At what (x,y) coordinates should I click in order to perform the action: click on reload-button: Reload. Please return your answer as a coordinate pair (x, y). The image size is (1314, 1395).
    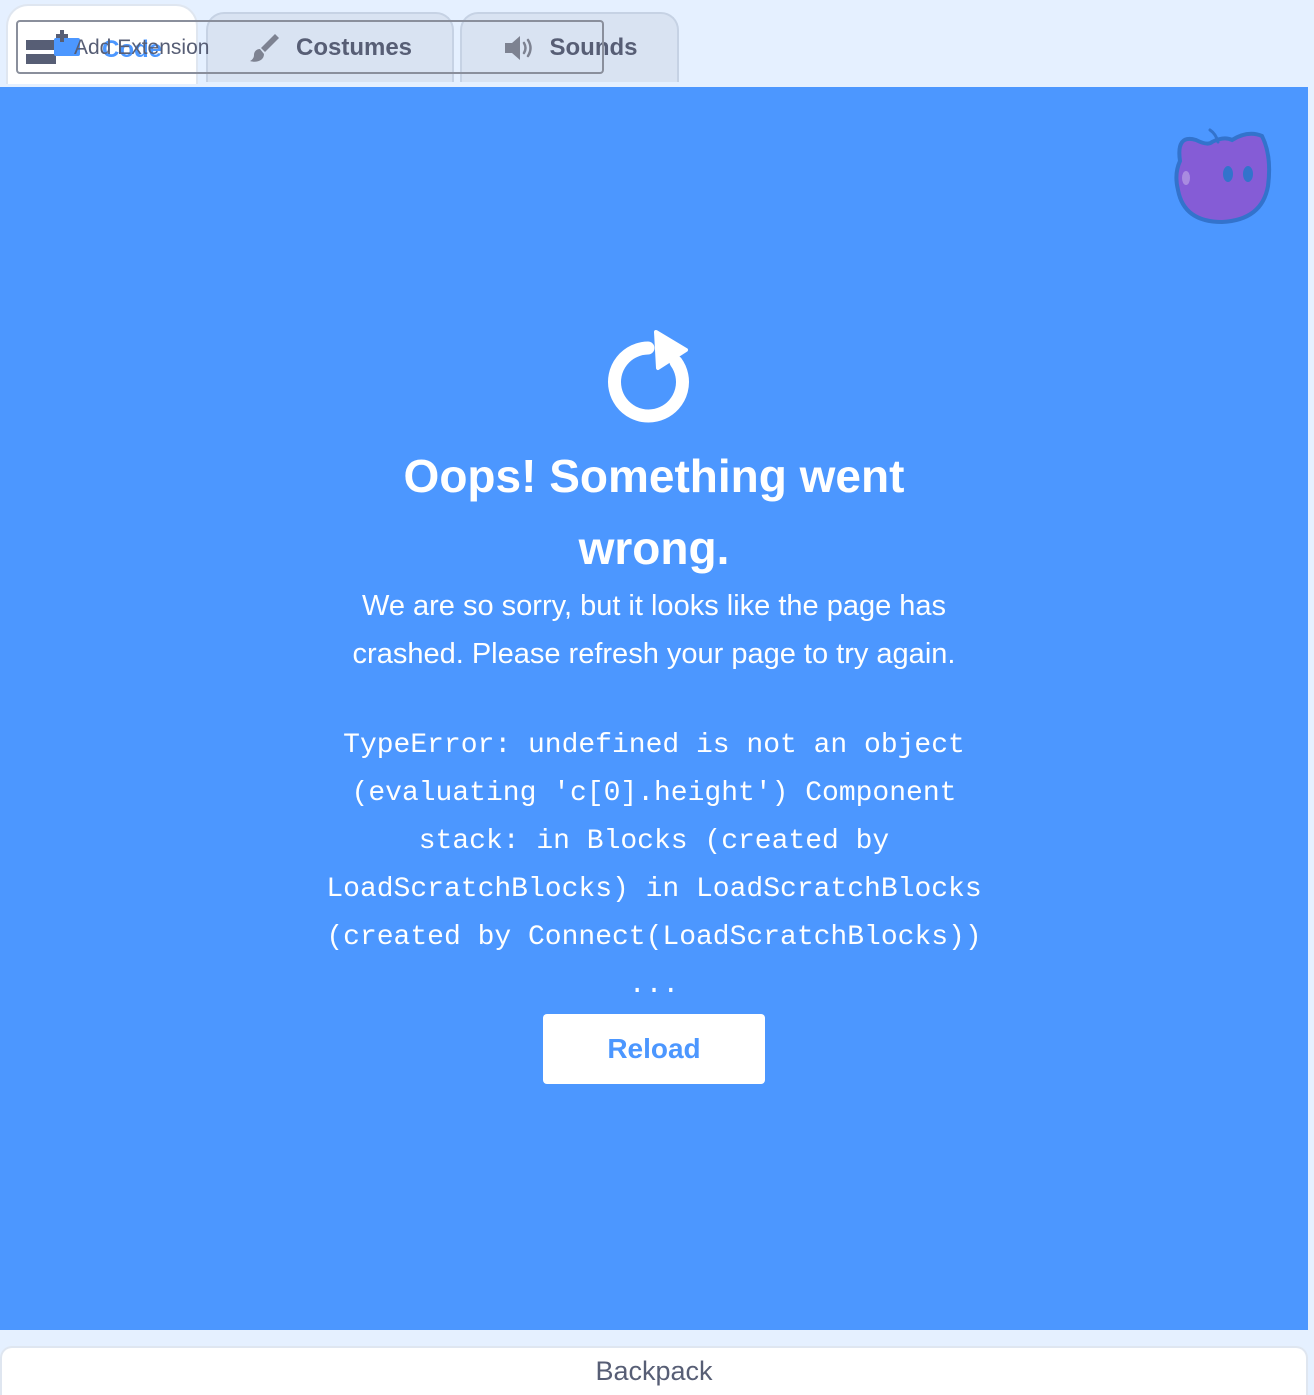
    Looking at the image, I should click on (654, 1049).